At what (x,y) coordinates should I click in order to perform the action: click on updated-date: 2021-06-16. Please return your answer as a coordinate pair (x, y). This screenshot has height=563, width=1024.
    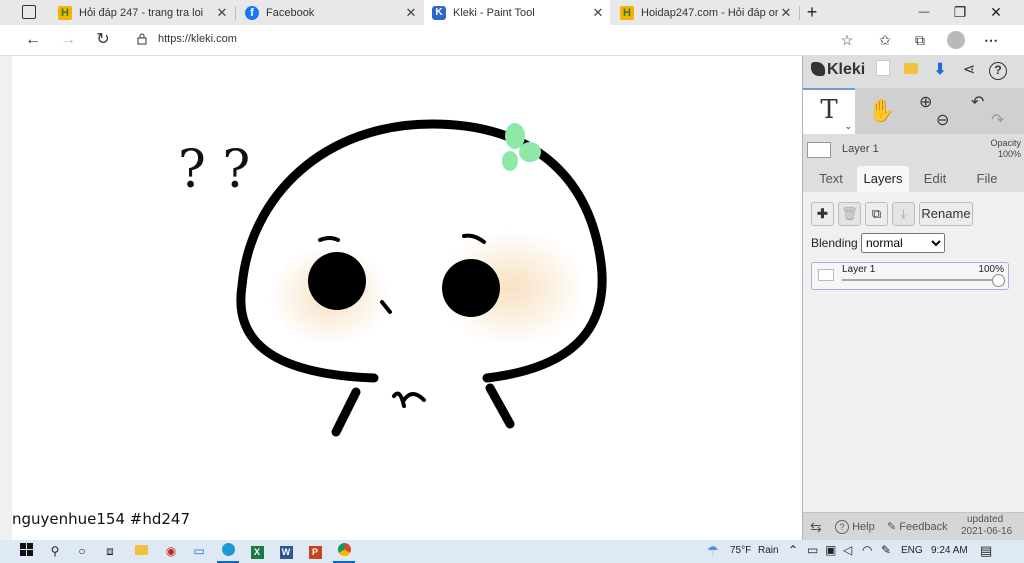
    Looking at the image, I should click on (987, 531).